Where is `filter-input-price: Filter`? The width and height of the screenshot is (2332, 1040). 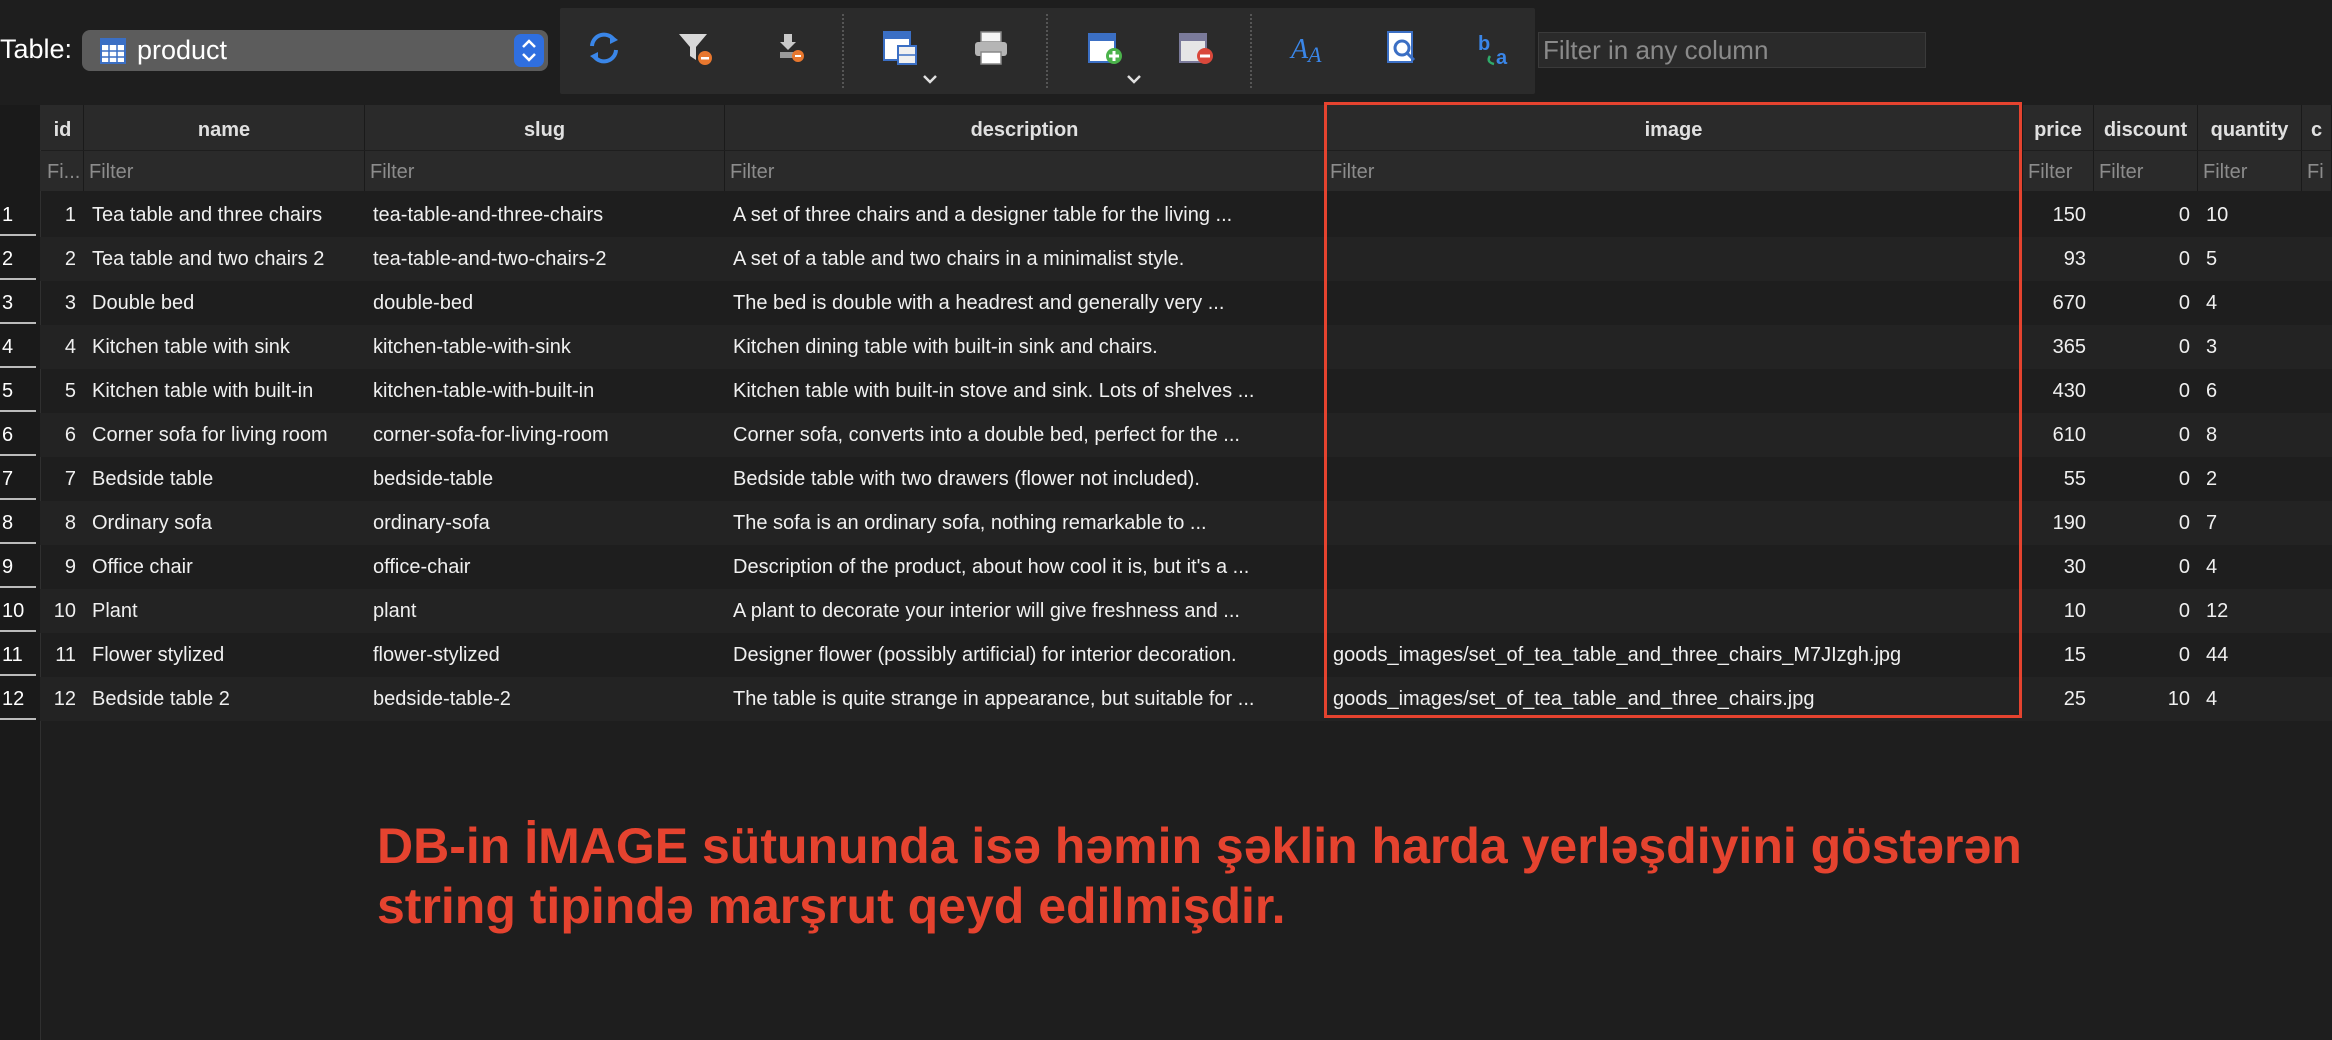
filter-input-price: Filter is located at coordinates (2058, 171).